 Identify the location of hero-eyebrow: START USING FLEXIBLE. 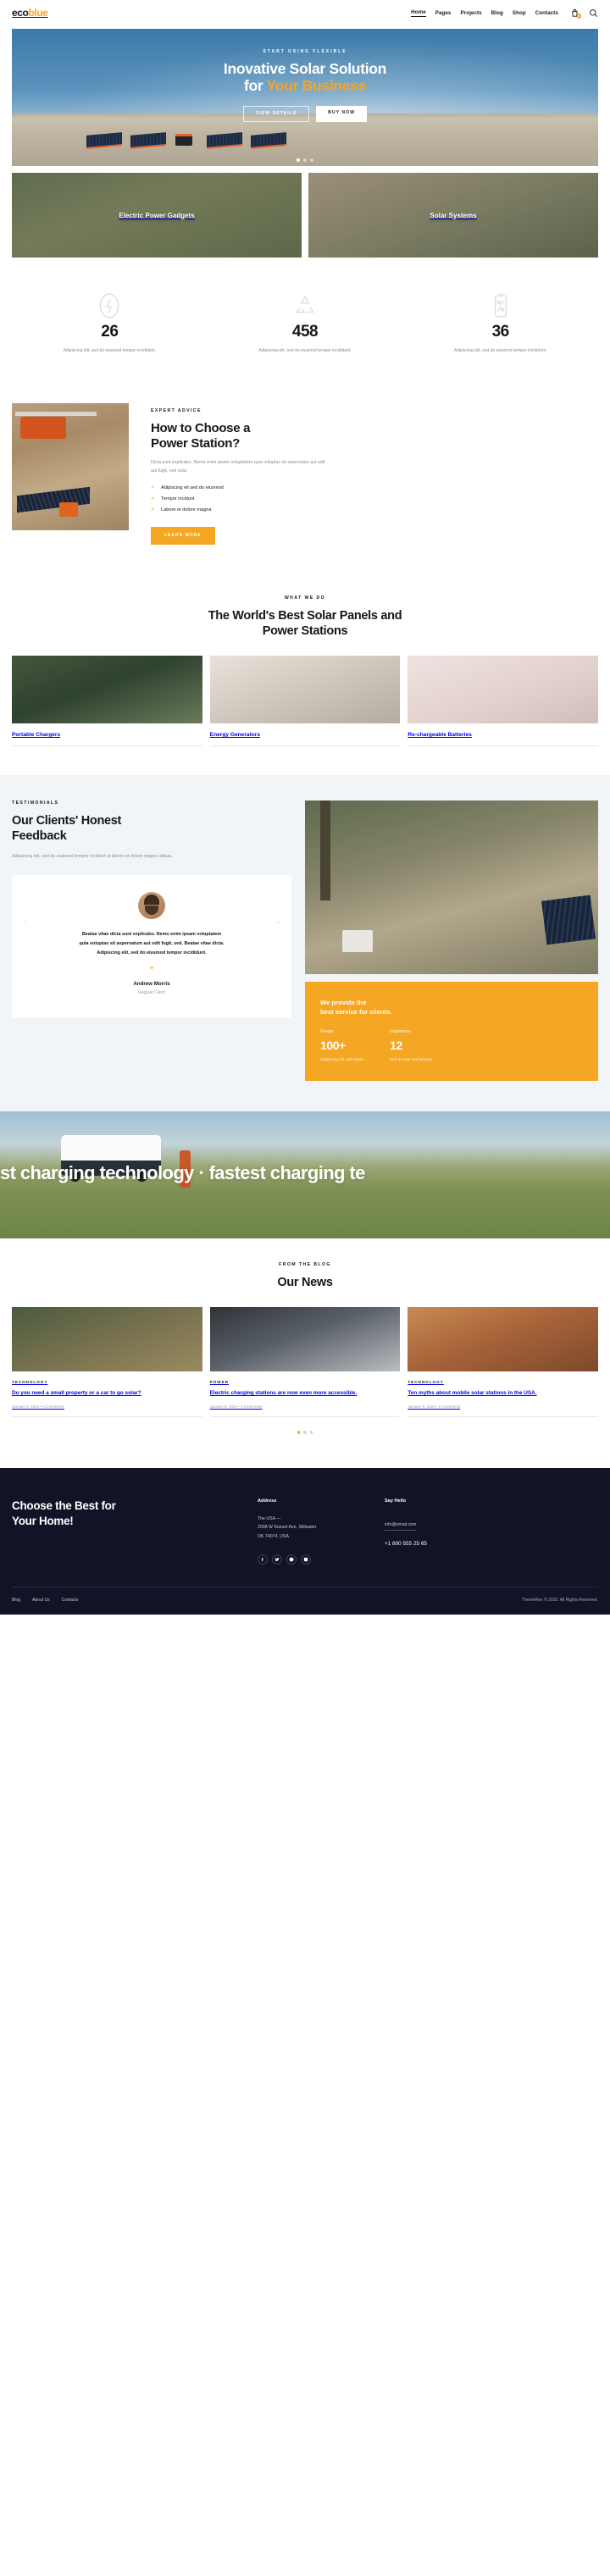
(305, 51).